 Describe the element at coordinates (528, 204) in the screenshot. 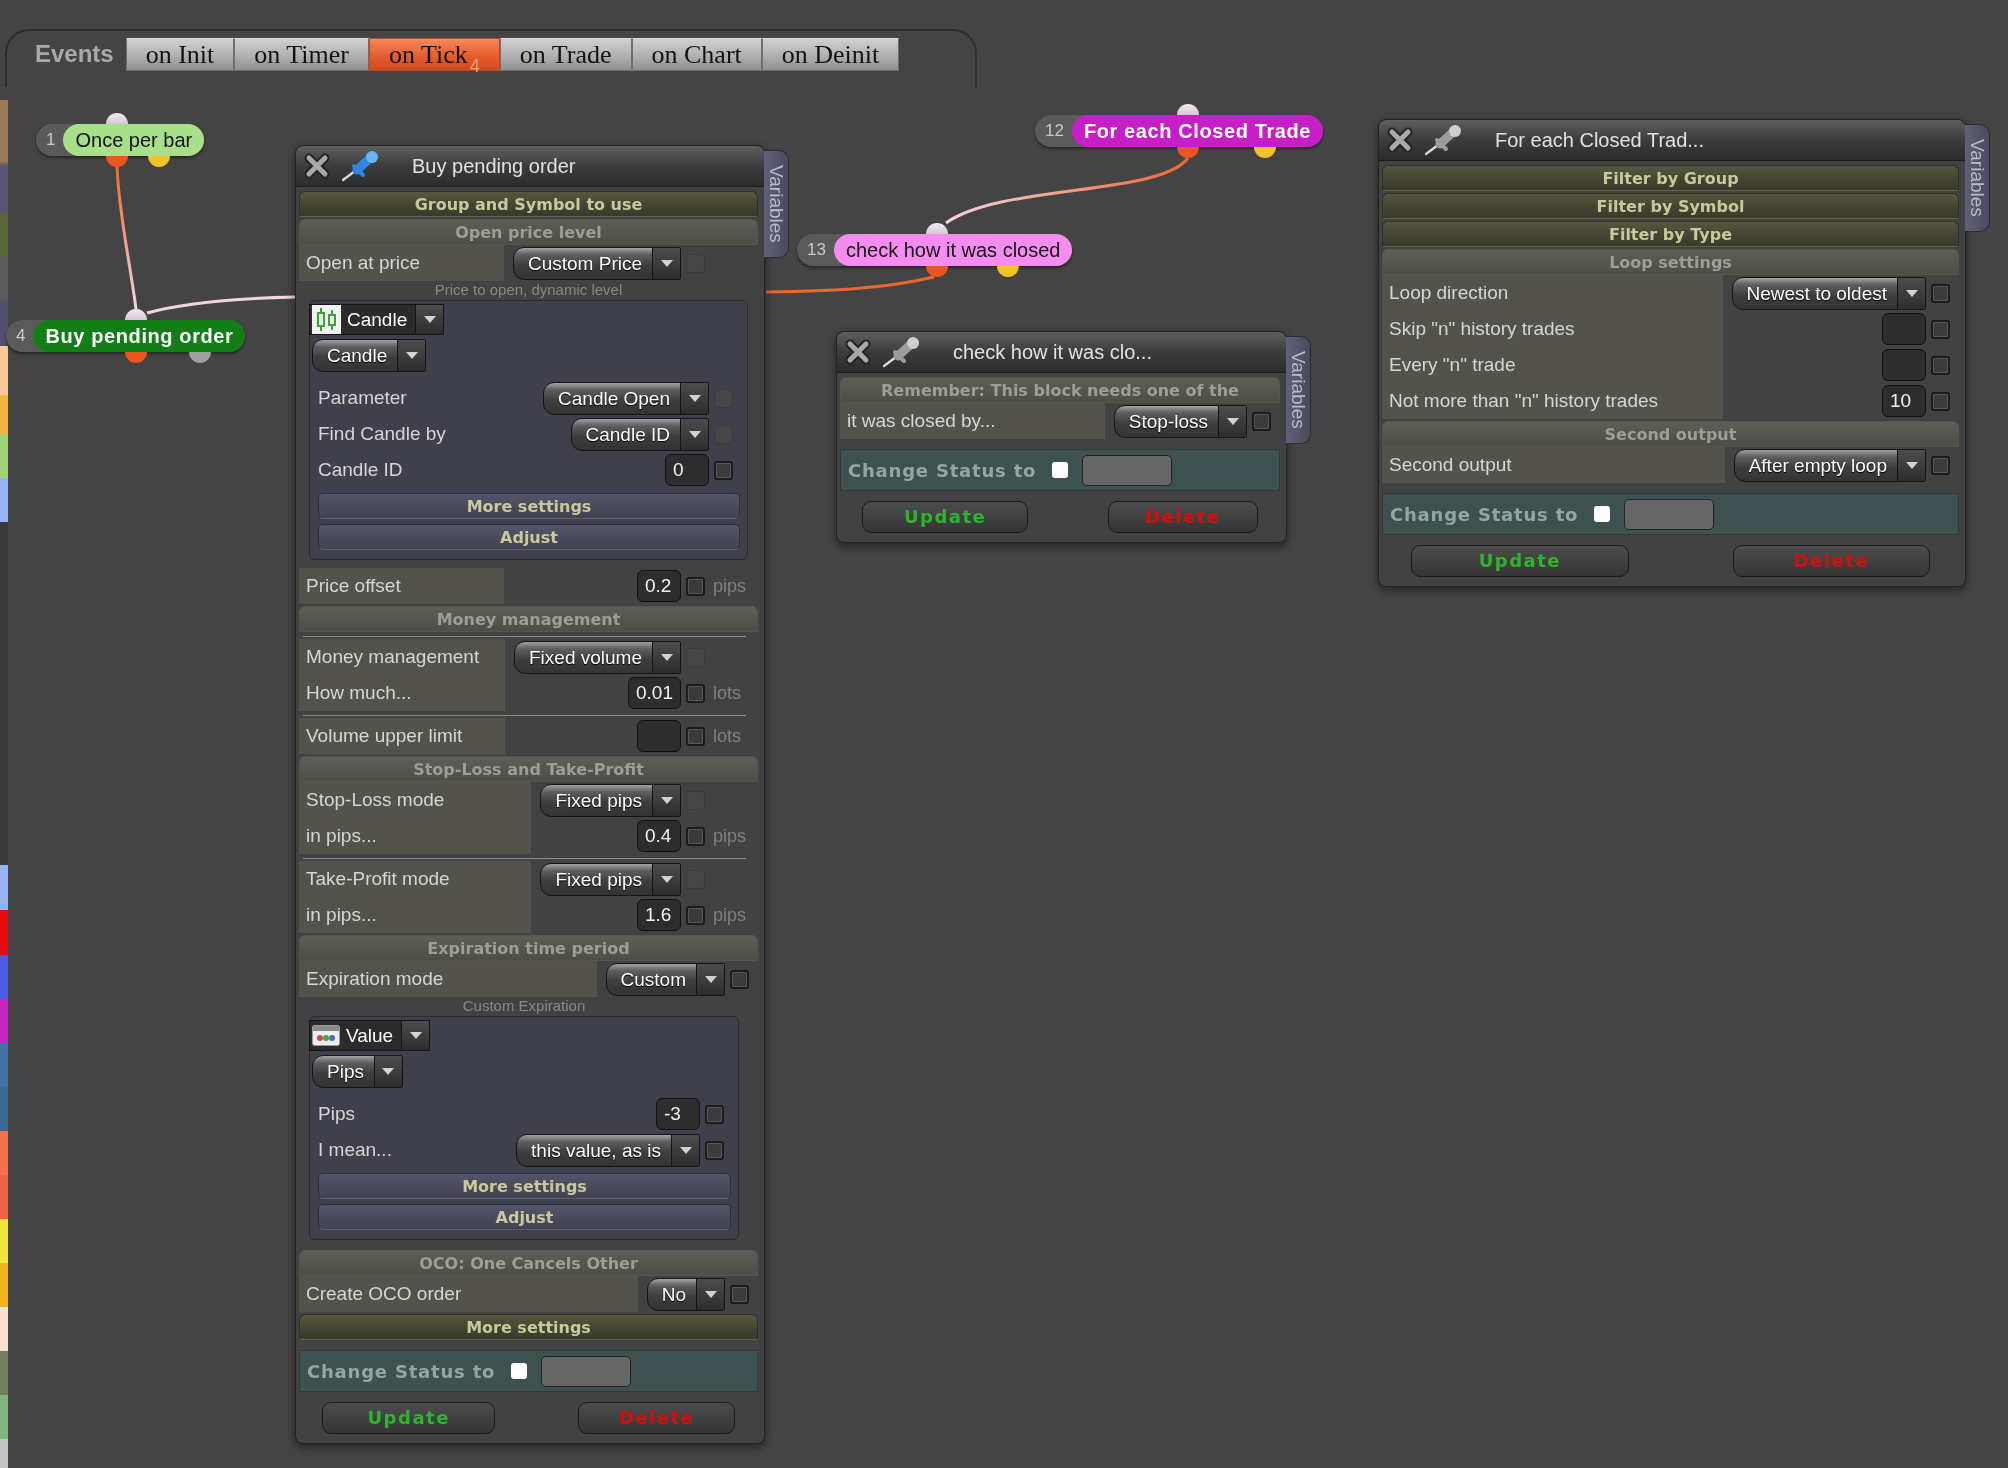

I see `section-header: Group and Symbol to use` at that location.